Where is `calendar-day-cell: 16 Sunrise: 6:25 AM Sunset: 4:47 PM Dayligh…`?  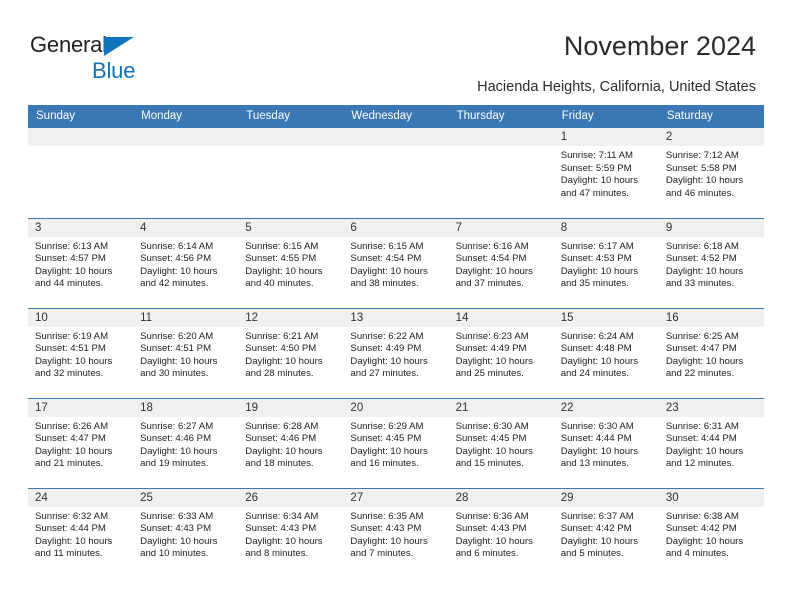
calendar-day-cell: 16 Sunrise: 6:25 AM Sunset: 4:47 PM Dayligh… is located at coordinates (711, 352).